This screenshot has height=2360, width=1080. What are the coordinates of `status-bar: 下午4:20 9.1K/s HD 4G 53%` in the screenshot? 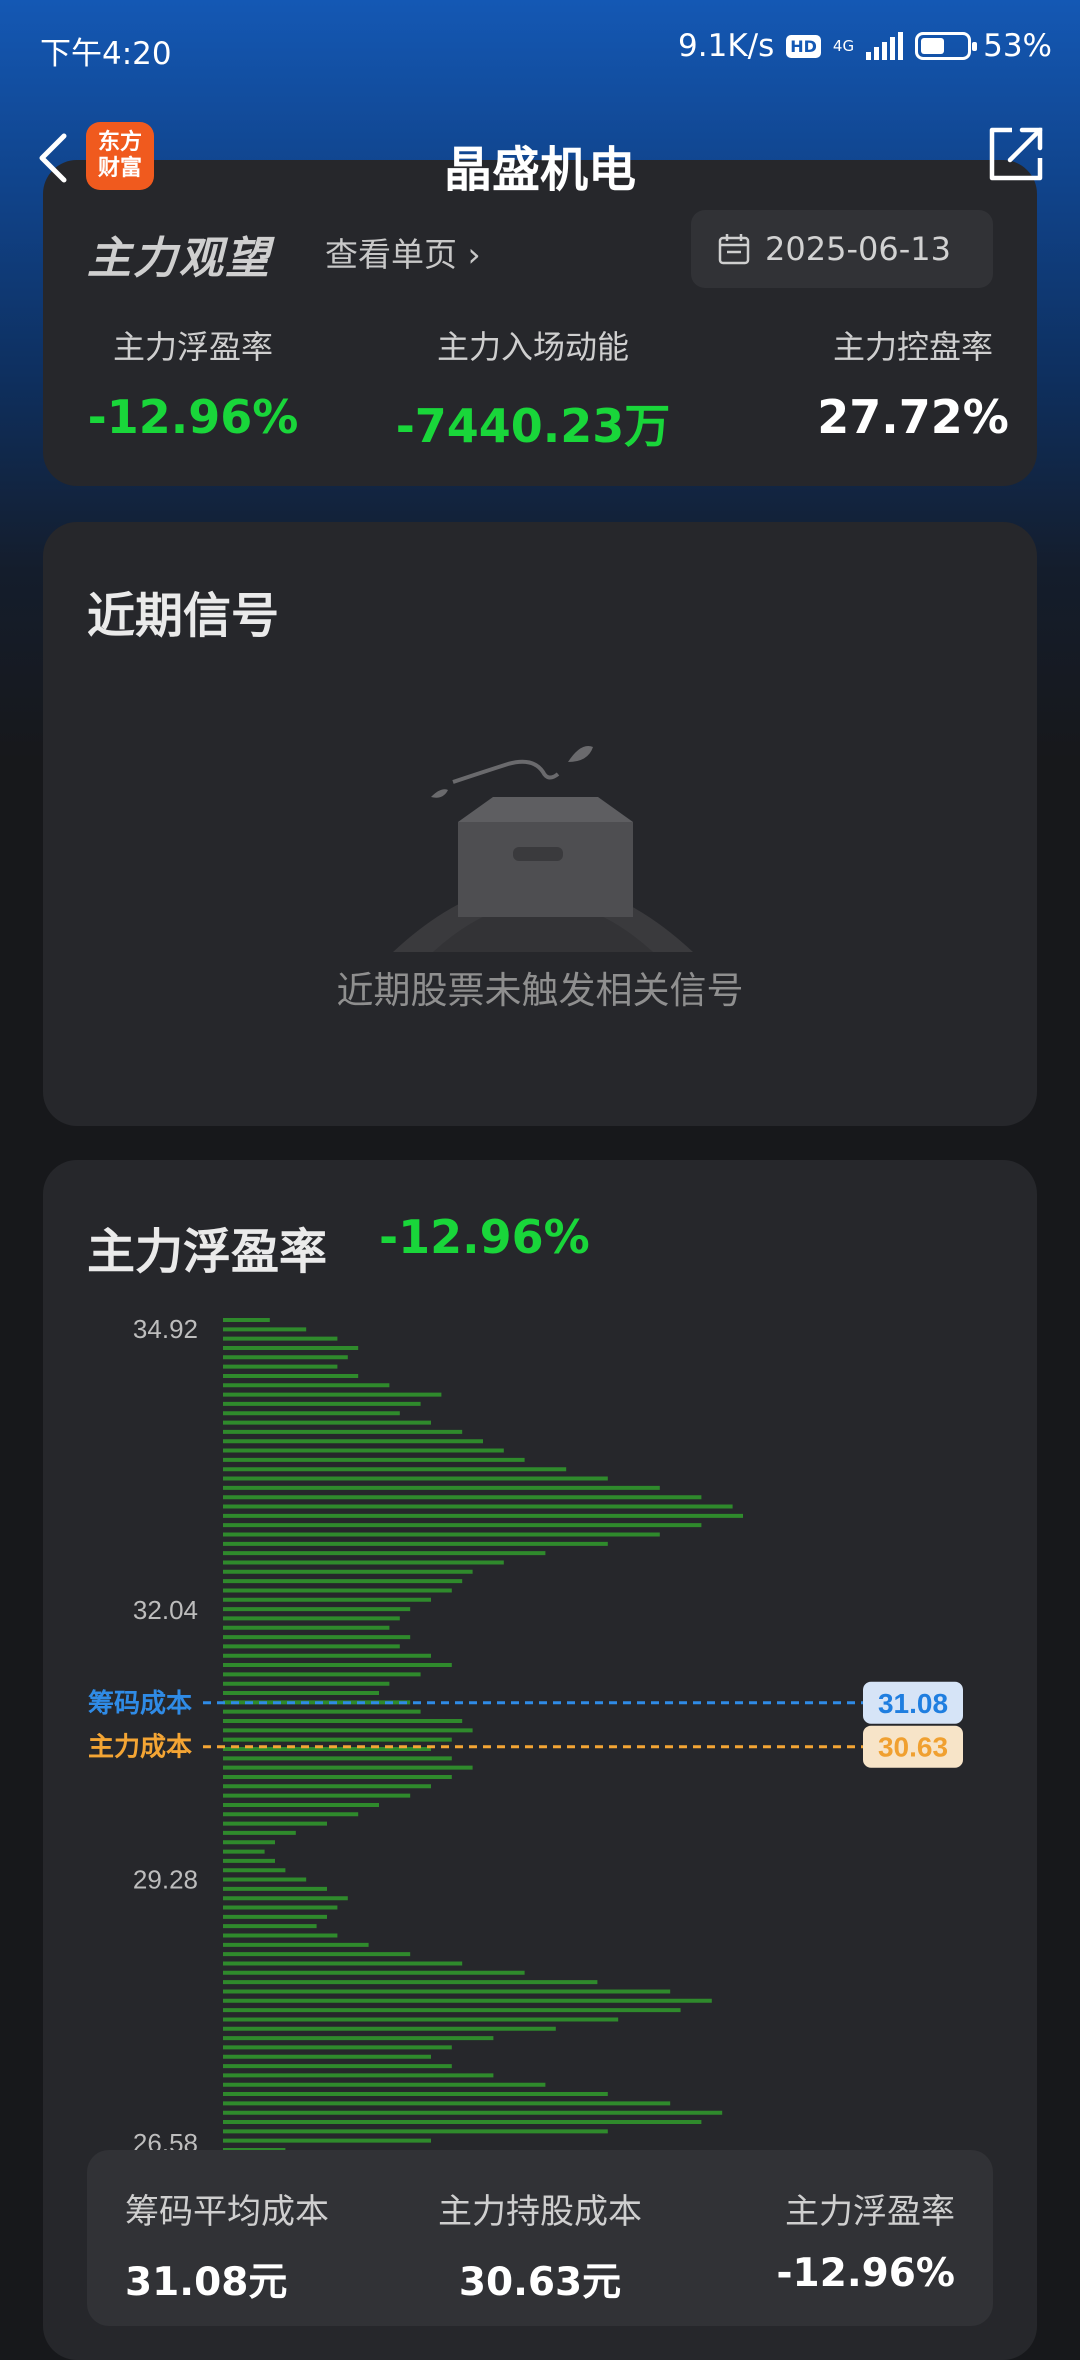 It's located at (540, 50).